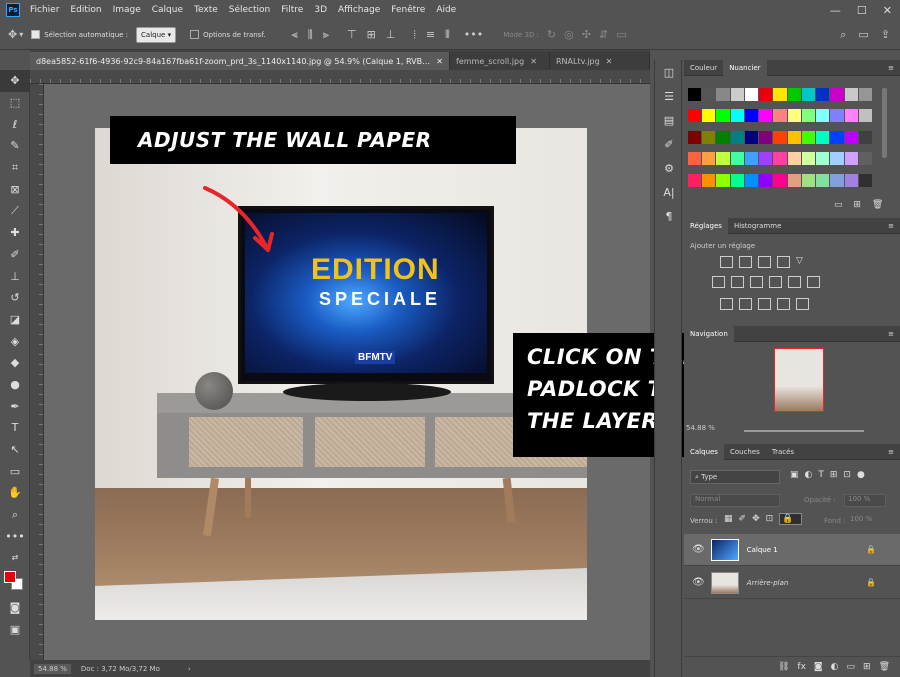 The width and height of the screenshot is (900, 677). I want to click on align-center-icon: ⫼, so click(310, 35).